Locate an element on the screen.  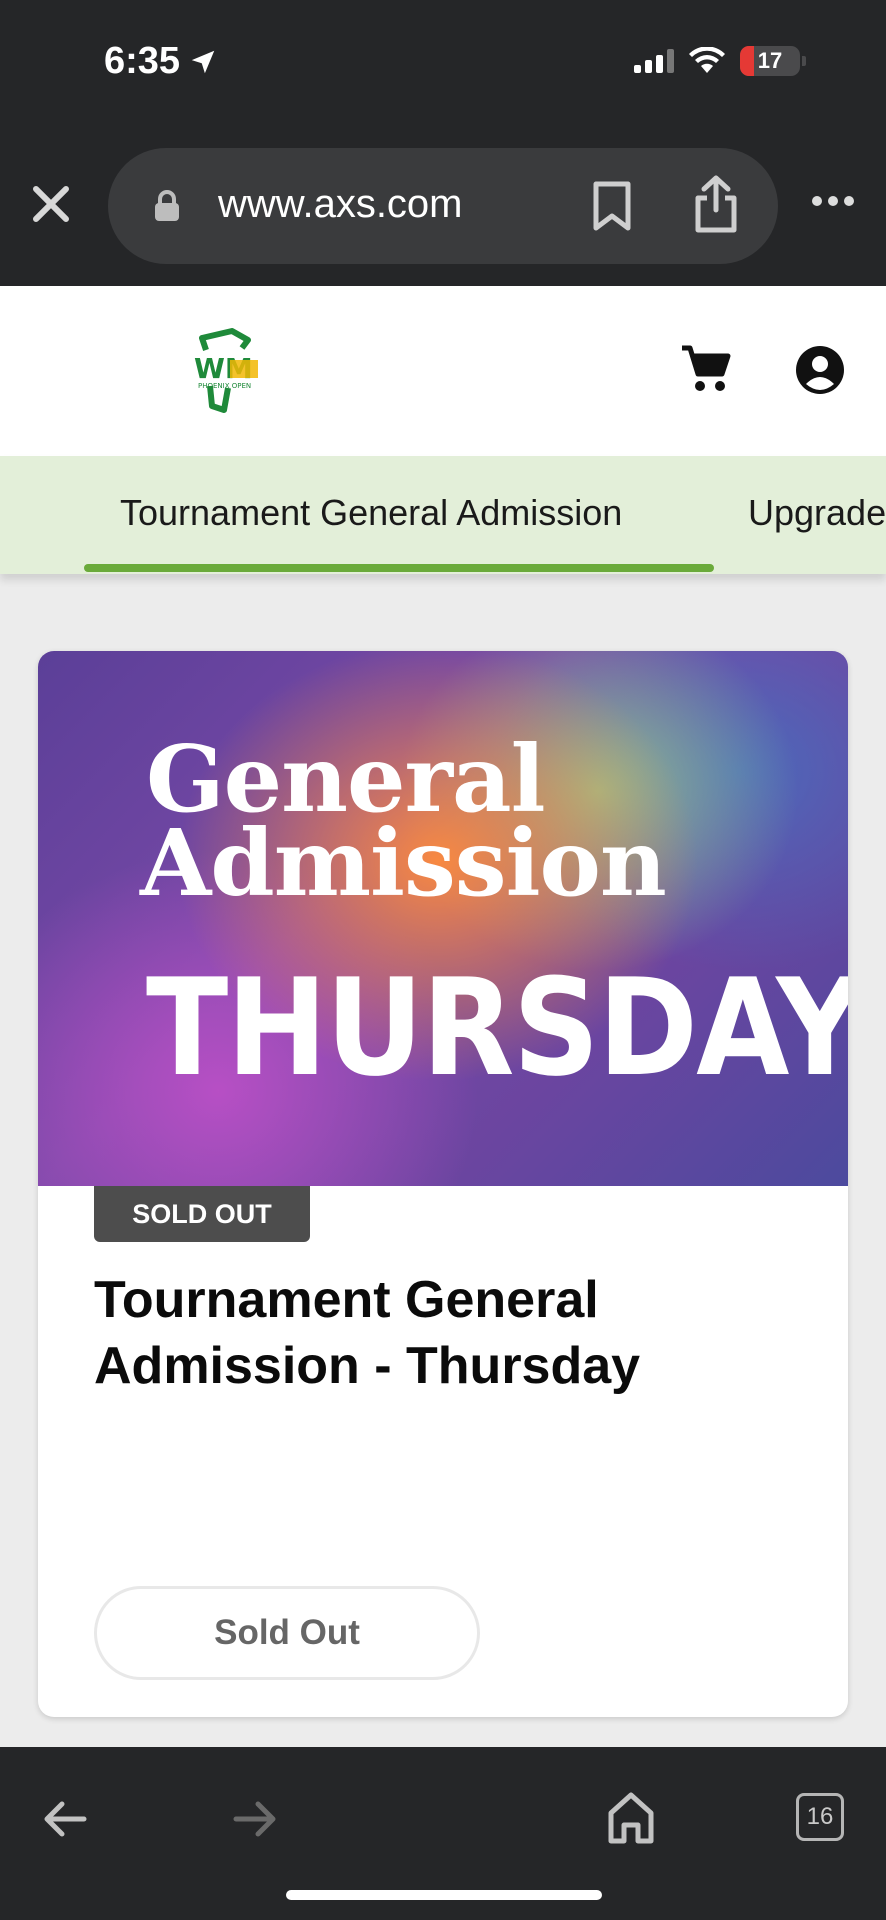
address-bar: www.axs.com is located at coordinates (443, 206).